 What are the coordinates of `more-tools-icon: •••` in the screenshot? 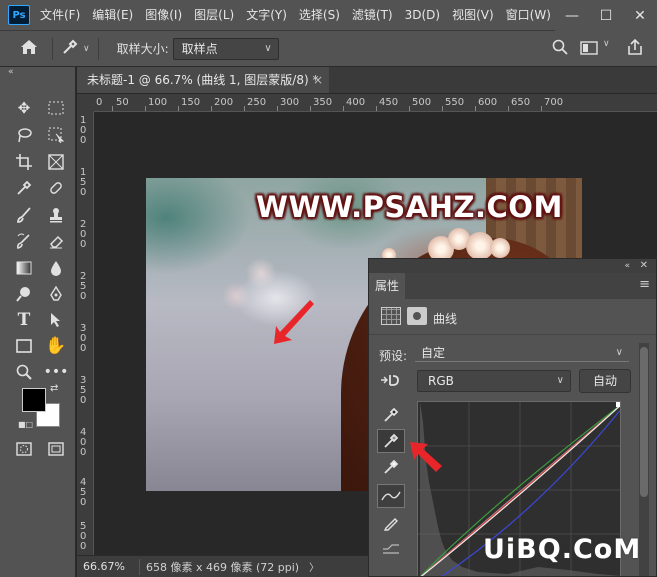 It's located at (56, 372).